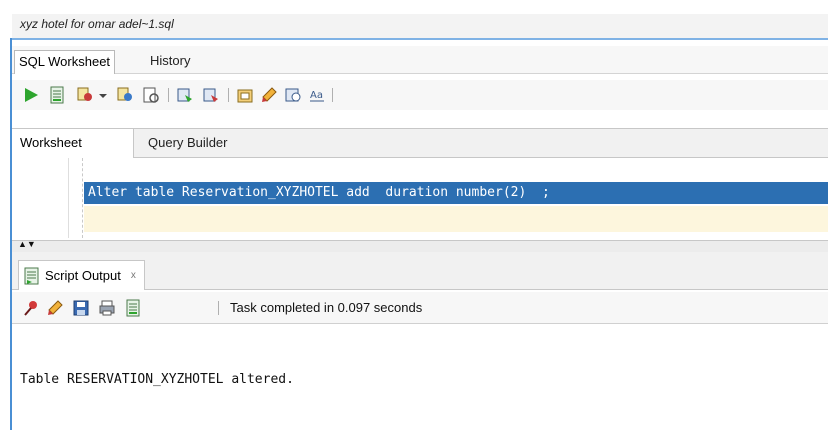  I want to click on script-output-icon, so click(31, 275).